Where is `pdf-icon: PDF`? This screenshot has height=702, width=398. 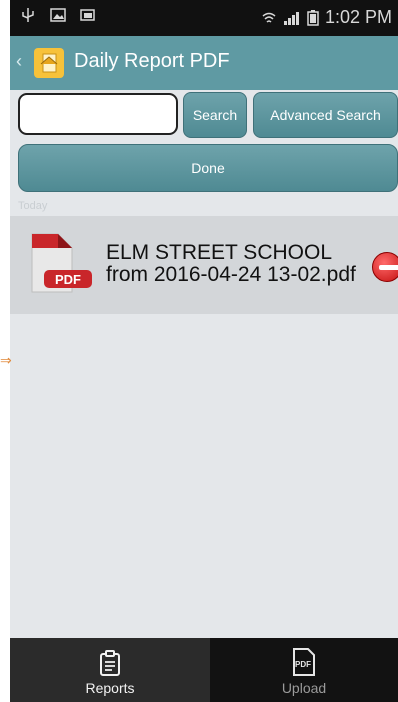 pdf-icon: PDF is located at coordinates (304, 662).